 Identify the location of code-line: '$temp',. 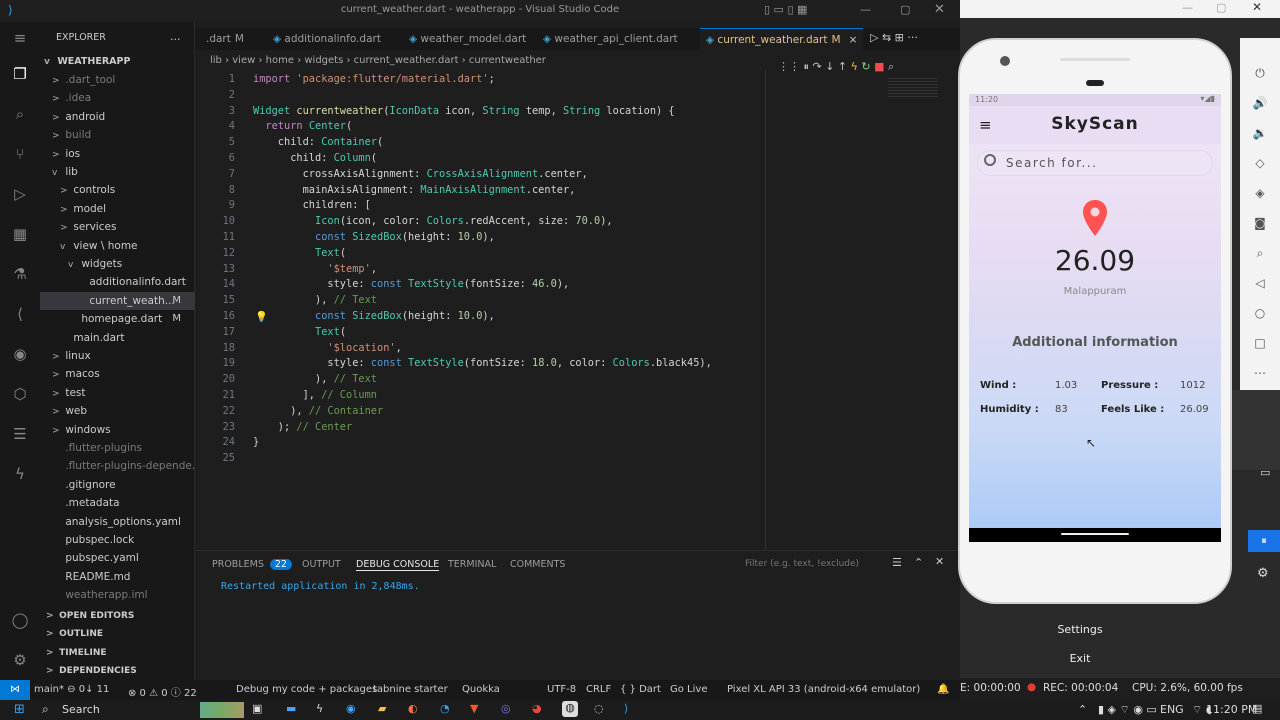
(315, 269).